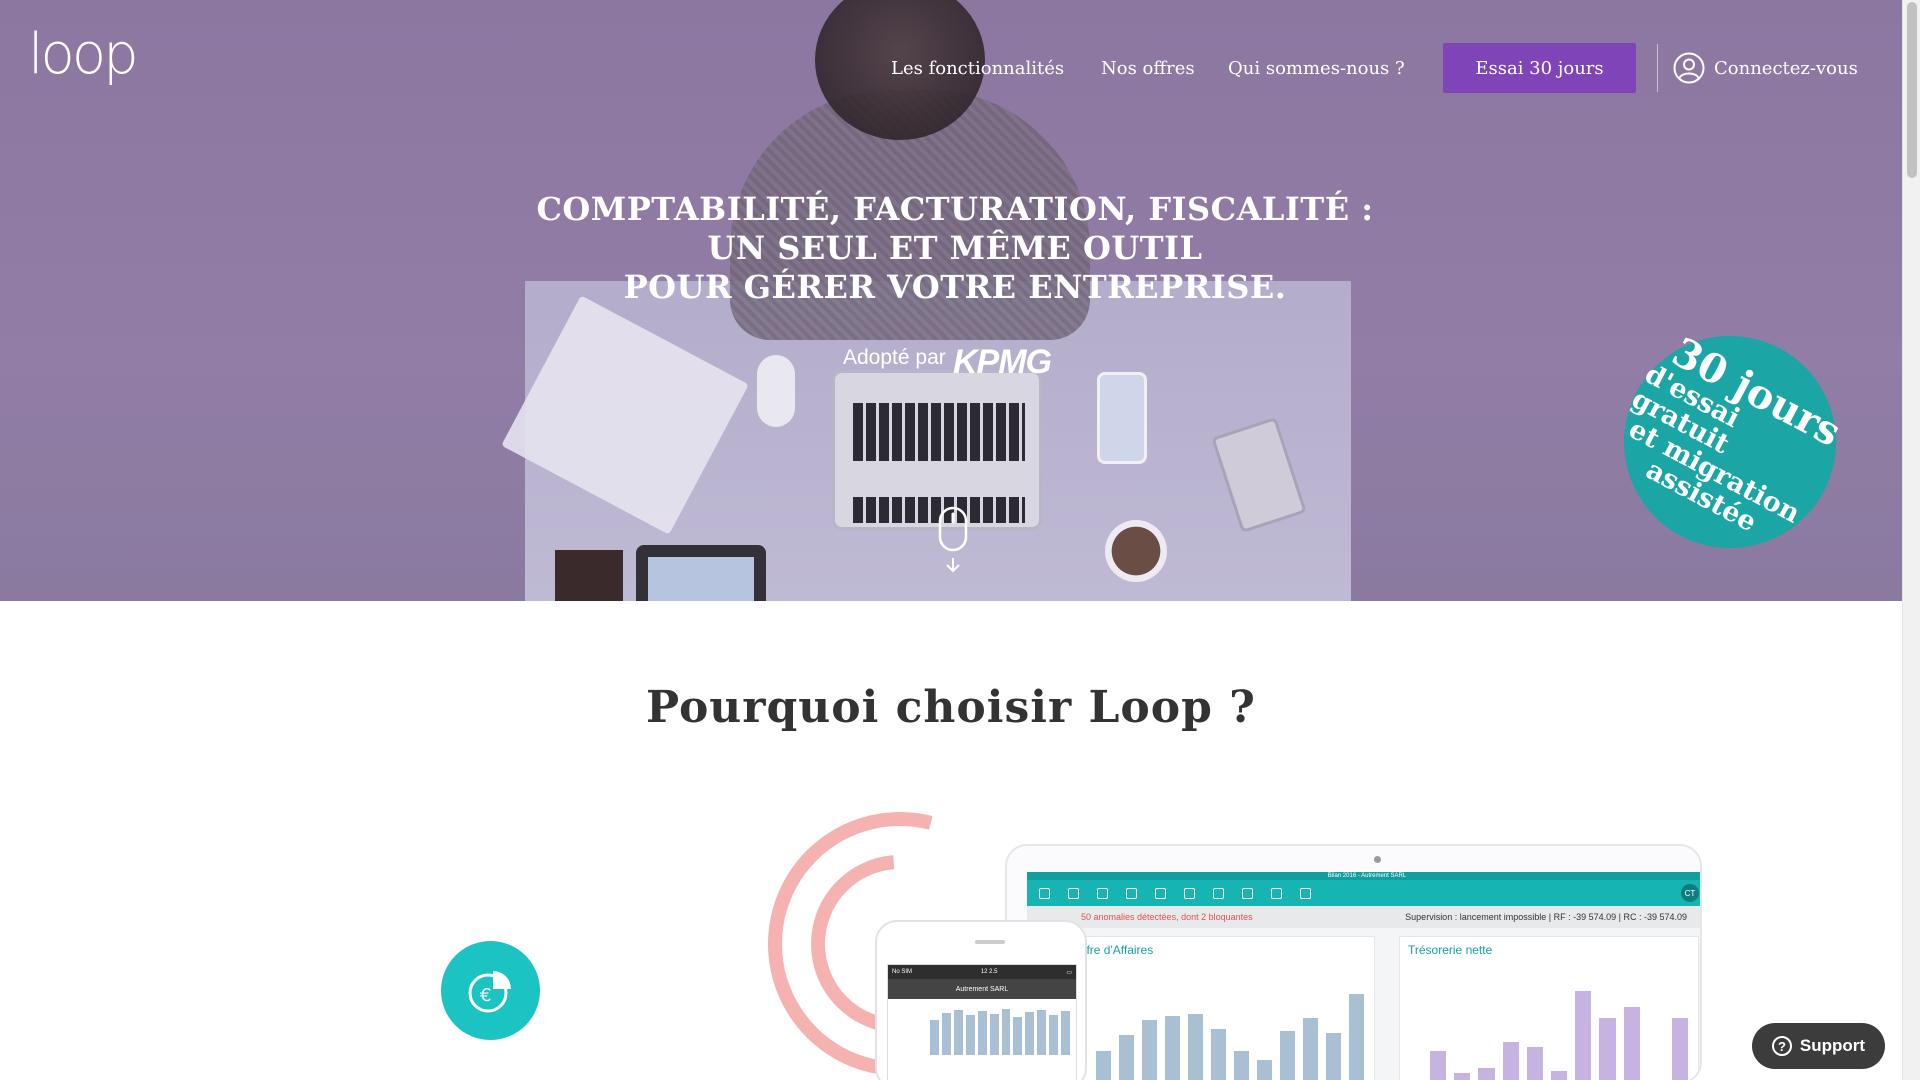  What do you see at coordinates (955, 287) in the screenshot?
I see `hero-title-line: POUR GÉRER VOTRE ENTREPRISE.` at bounding box center [955, 287].